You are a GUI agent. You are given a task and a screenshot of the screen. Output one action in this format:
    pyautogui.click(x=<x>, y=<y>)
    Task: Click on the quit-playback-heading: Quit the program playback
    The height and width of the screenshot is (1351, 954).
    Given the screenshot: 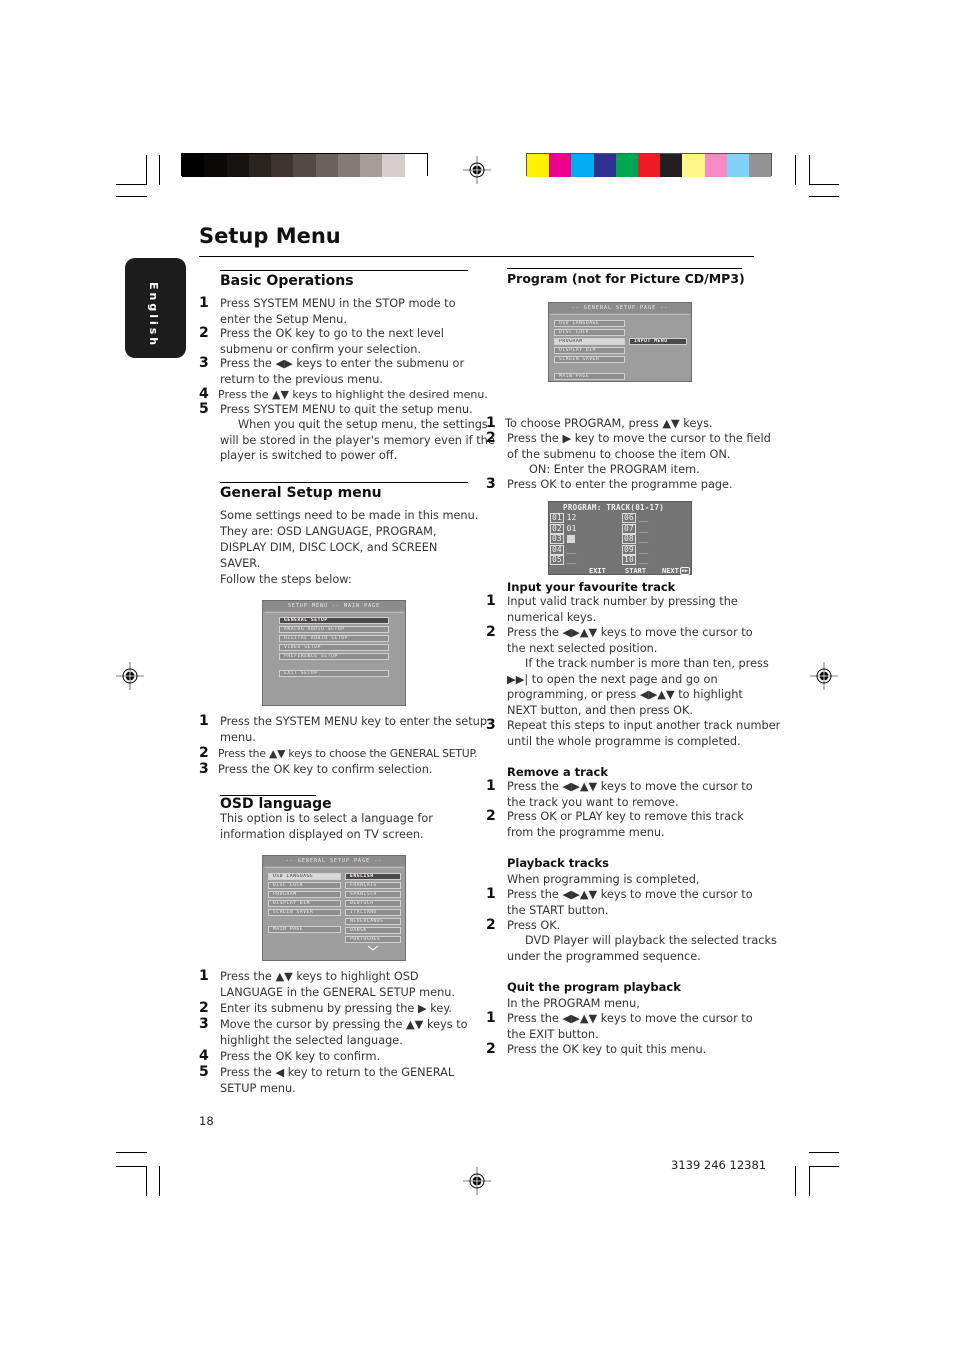 What is the action you would take?
    pyautogui.click(x=594, y=987)
    